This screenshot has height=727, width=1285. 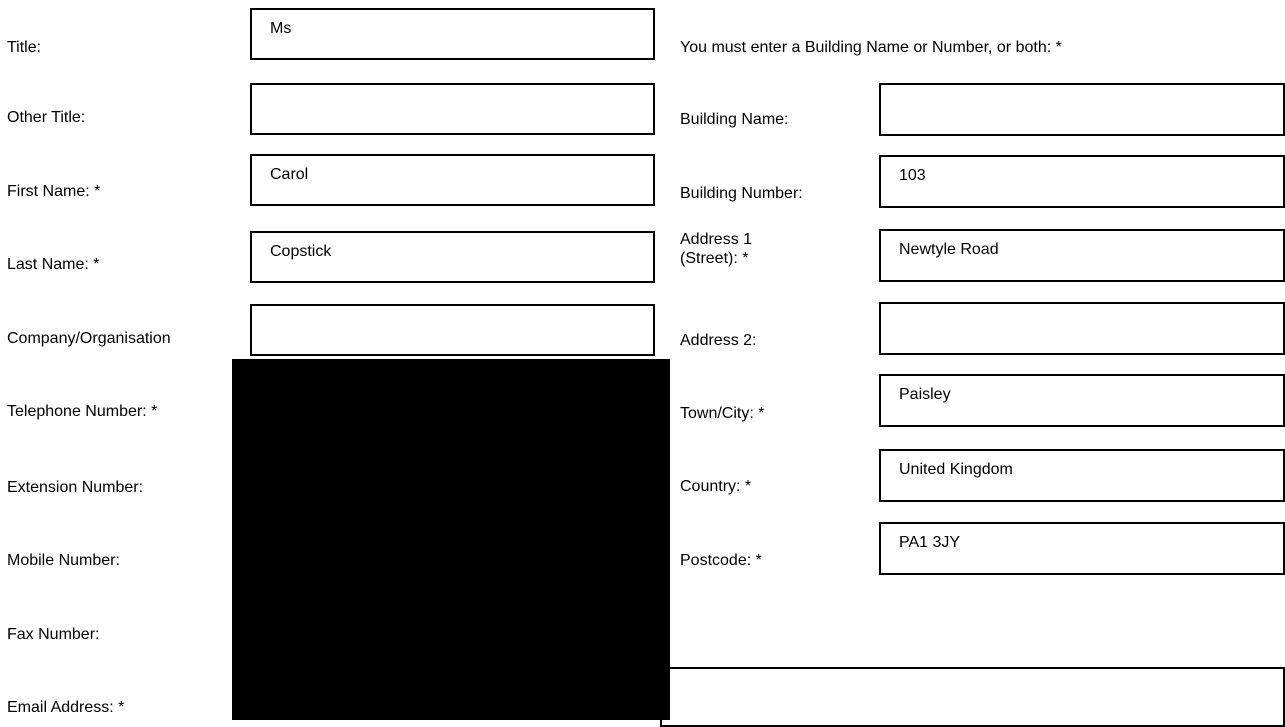 What do you see at coordinates (452, 109) in the screenshot?
I see `other-title-field` at bounding box center [452, 109].